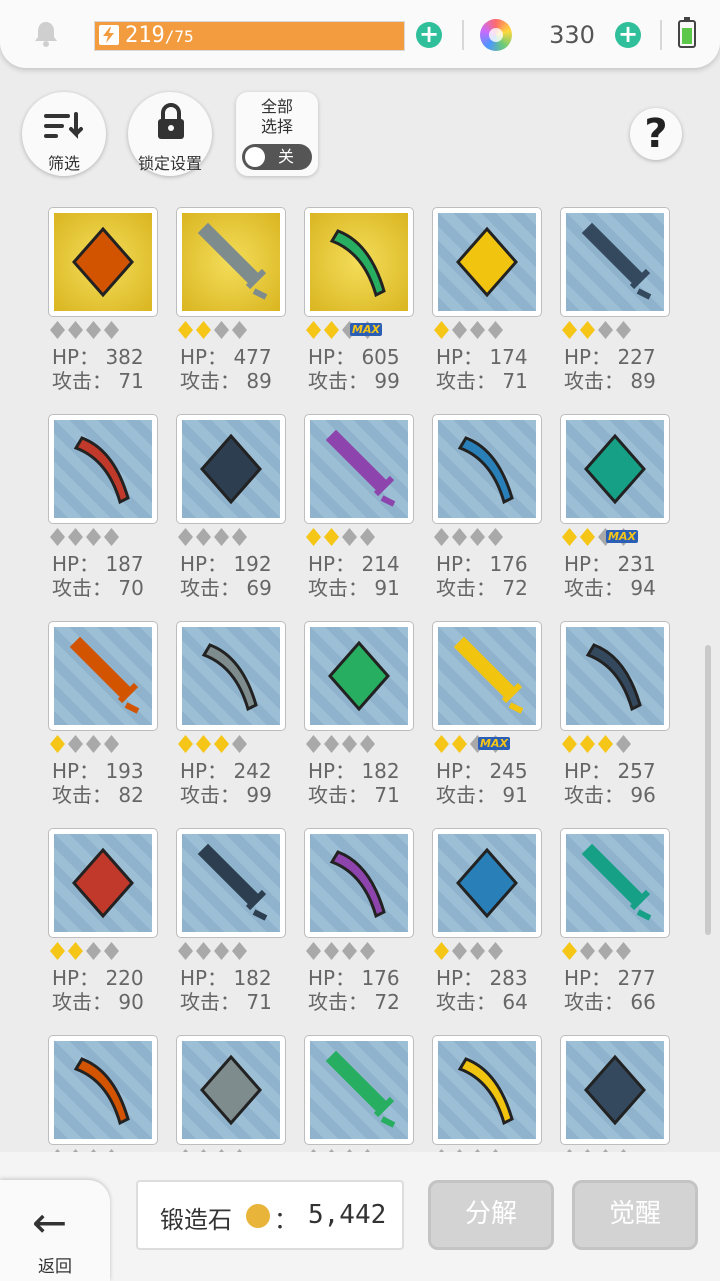 The image size is (720, 1281). I want to click on scrollbar, so click(708, 790).